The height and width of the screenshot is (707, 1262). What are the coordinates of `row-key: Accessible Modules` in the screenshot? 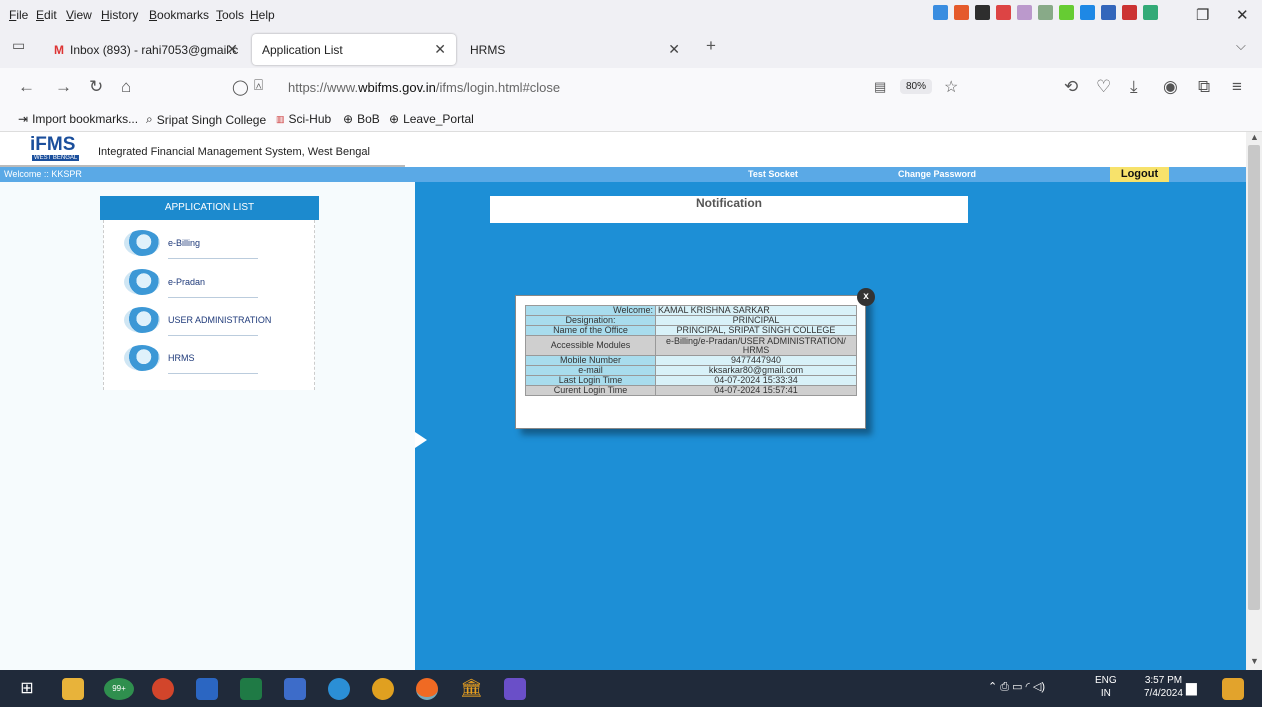 It's located at (590, 345).